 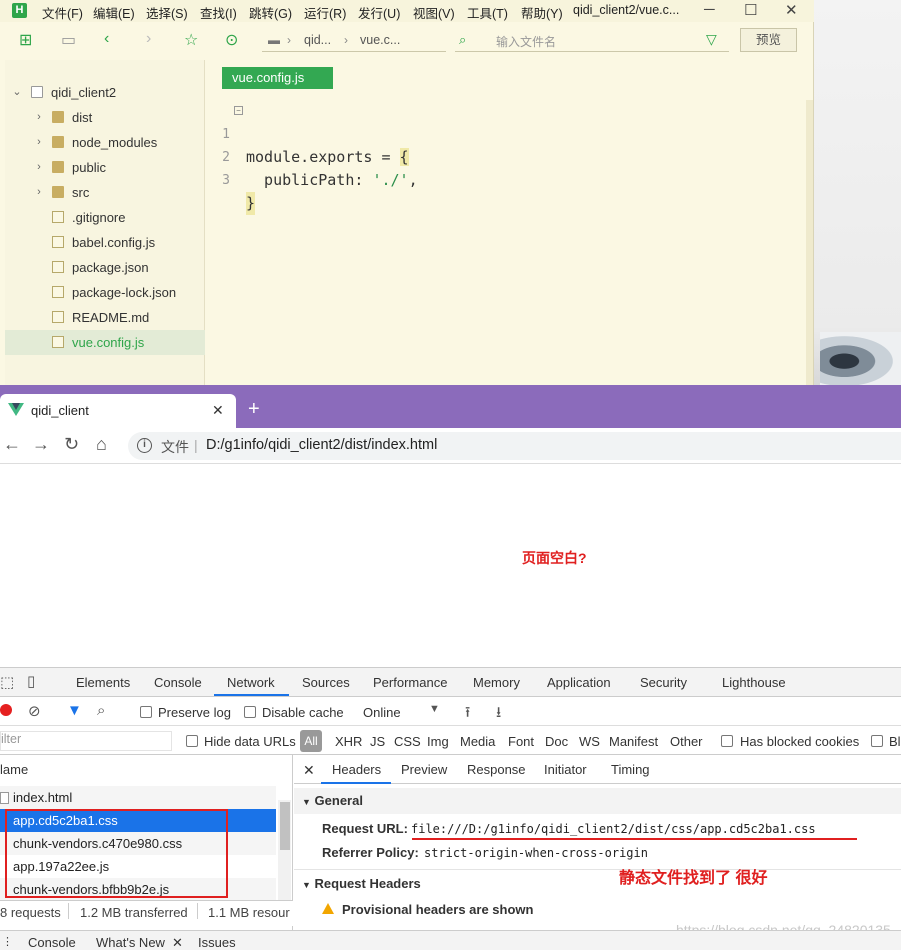 I want to click on menu-publish: 发行(U), so click(x=379, y=12).